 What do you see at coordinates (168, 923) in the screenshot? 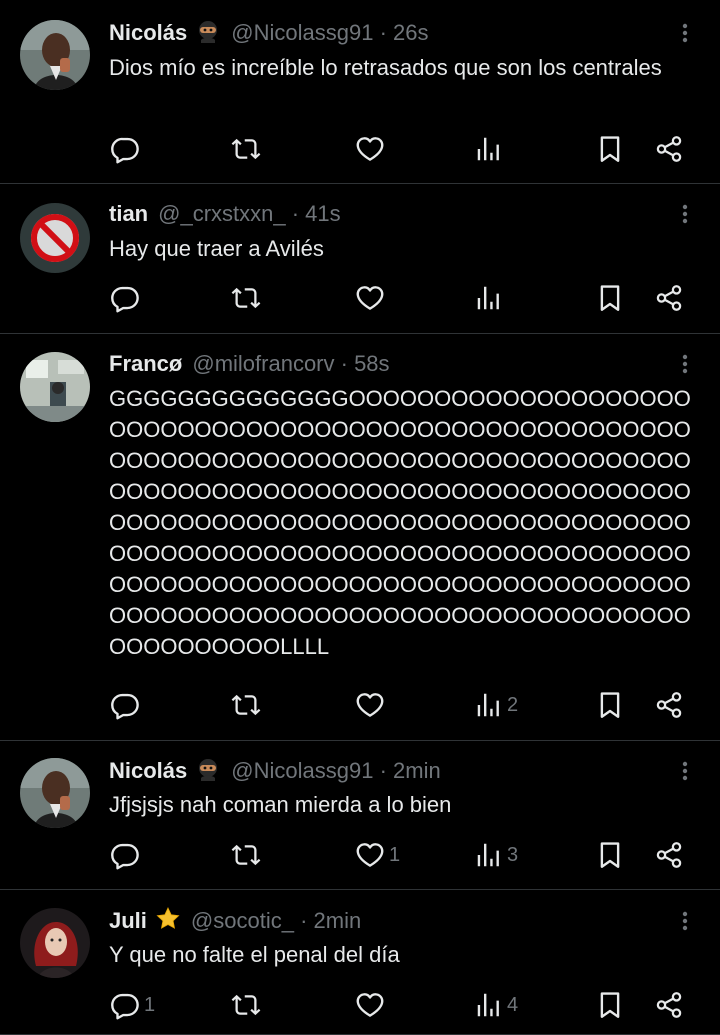
I see `star-emoji-icon` at bounding box center [168, 923].